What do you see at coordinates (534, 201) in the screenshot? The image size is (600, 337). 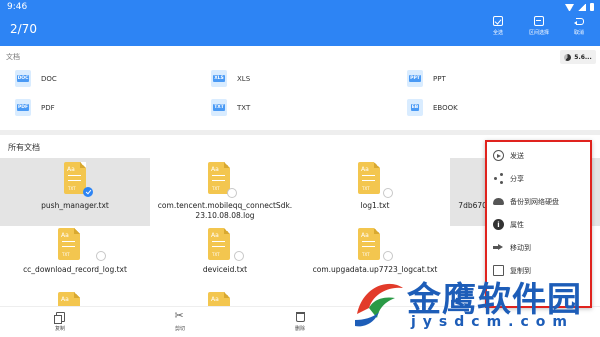 I see `menu-item-label: 备份到网络硬盘` at bounding box center [534, 201].